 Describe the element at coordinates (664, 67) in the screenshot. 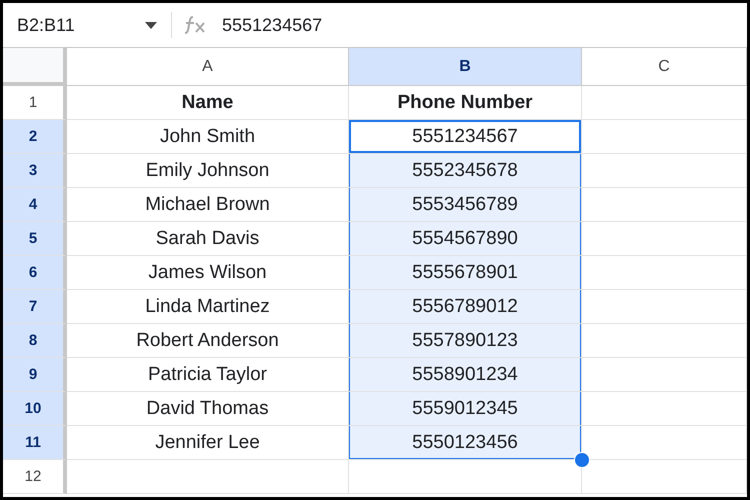

I see `column-header: C` at that location.